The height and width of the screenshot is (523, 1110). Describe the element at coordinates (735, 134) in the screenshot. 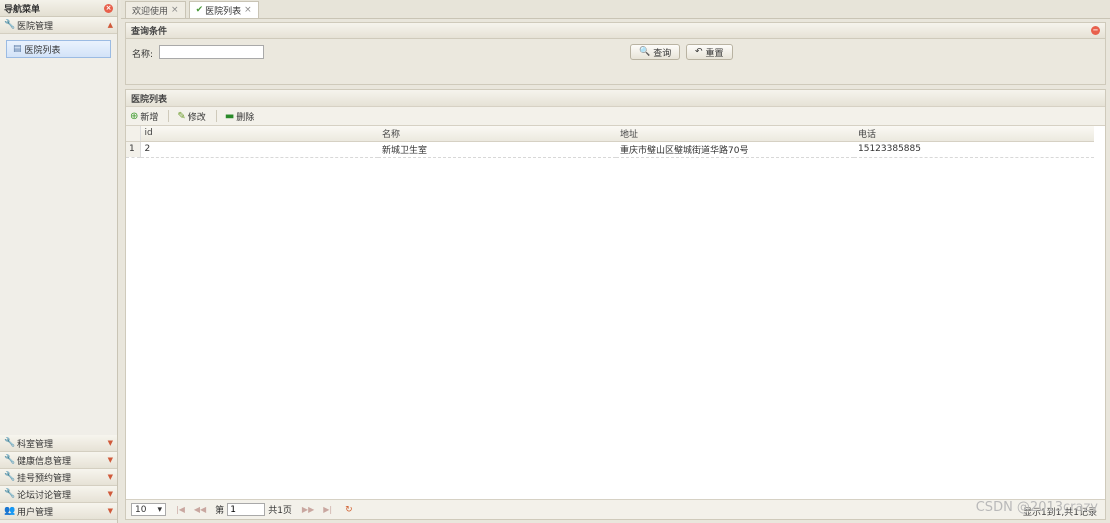

I see `column-header-address: 地址` at that location.